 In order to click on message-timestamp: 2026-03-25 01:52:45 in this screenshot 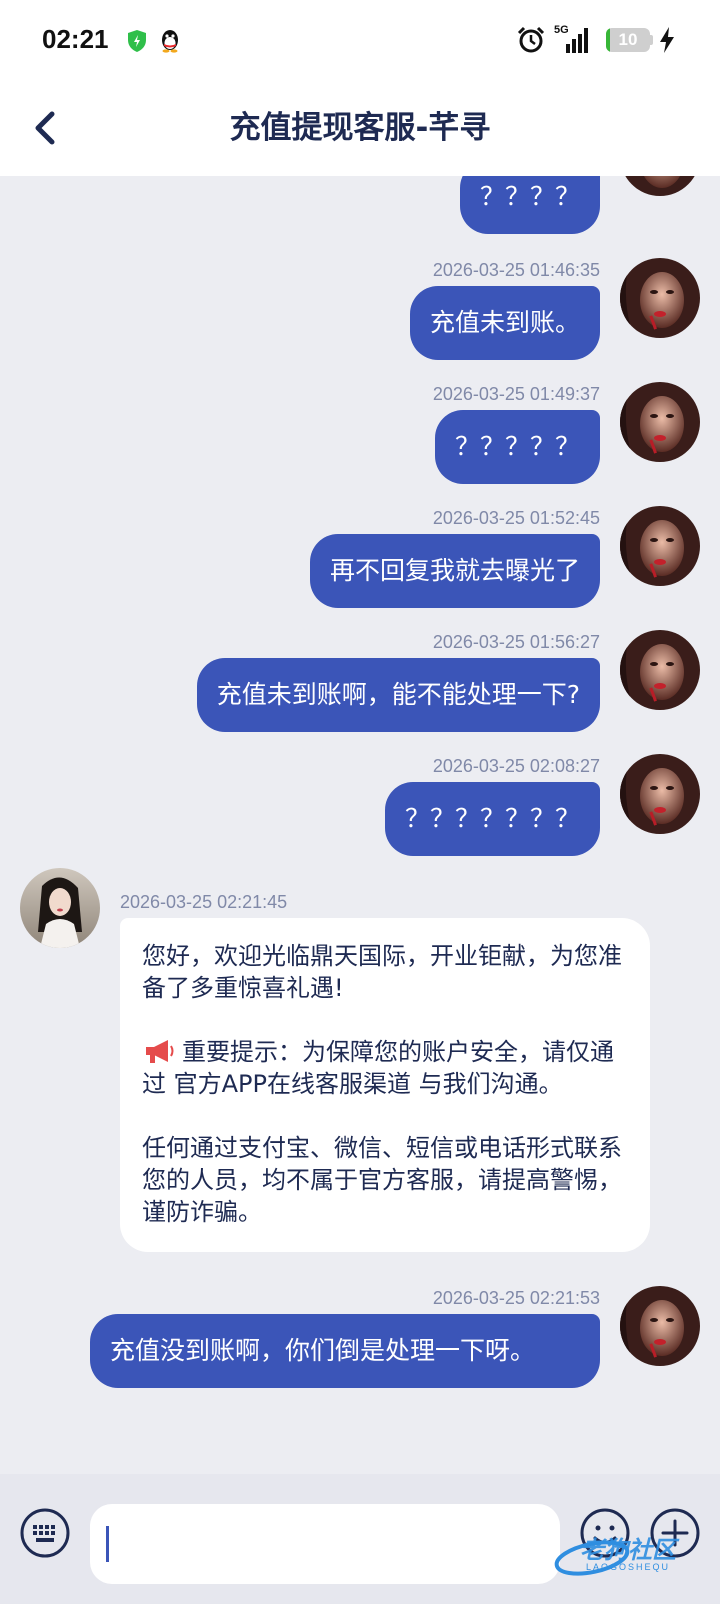, I will do `click(516, 518)`.